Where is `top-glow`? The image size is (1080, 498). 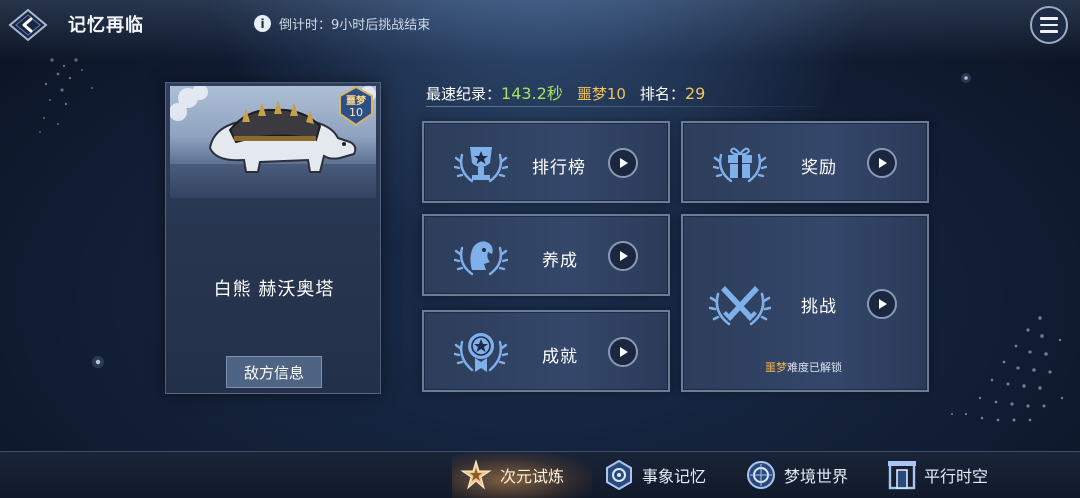
top-glow is located at coordinates (540, 30).